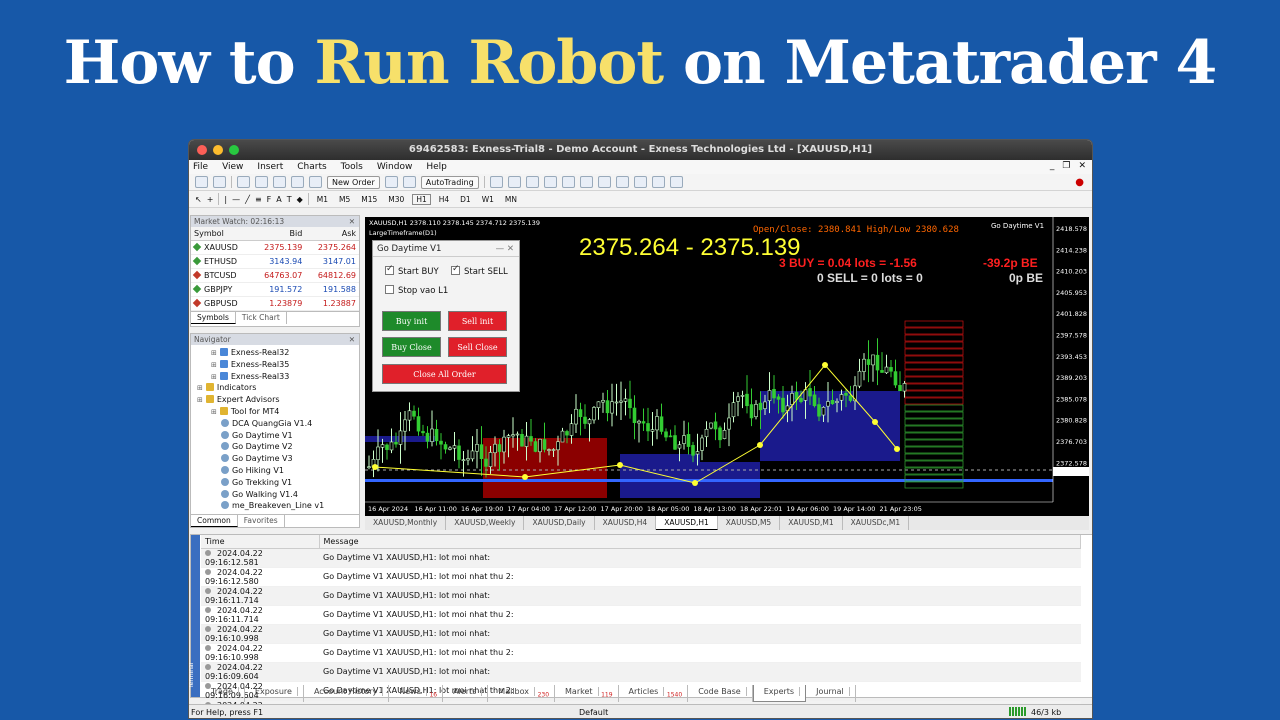 This screenshot has width=1280, height=720. What do you see at coordinates (202, 150) in the screenshot?
I see `close-window-button` at bounding box center [202, 150].